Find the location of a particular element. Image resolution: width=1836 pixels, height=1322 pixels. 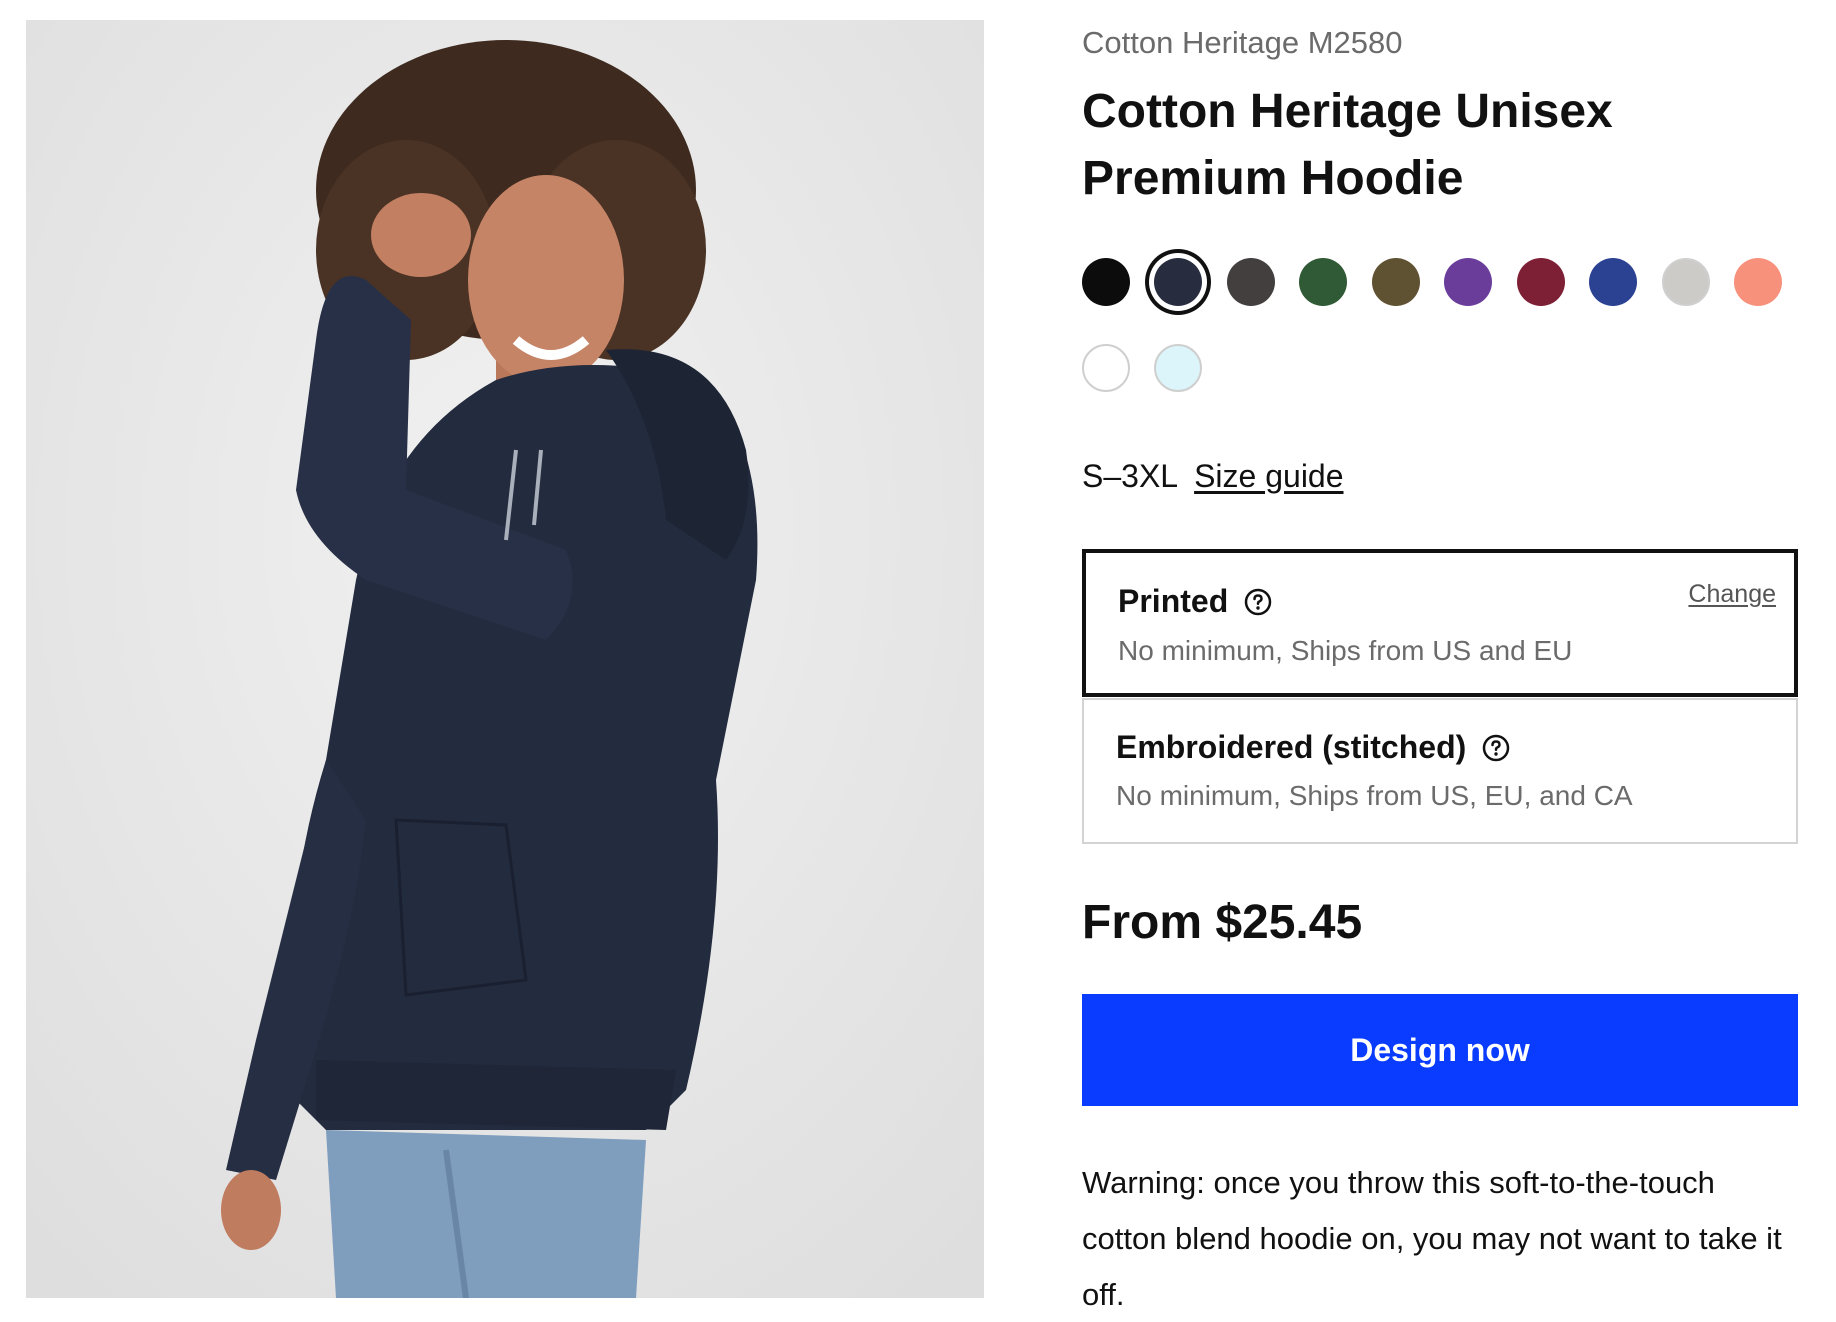

price: From $25.45 is located at coordinates (1222, 922).